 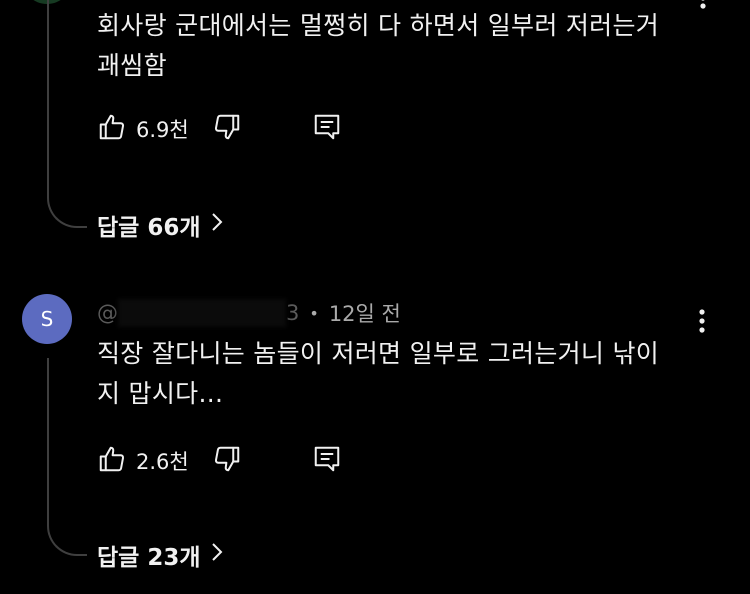 I want to click on redacted-username, so click(x=202, y=313).